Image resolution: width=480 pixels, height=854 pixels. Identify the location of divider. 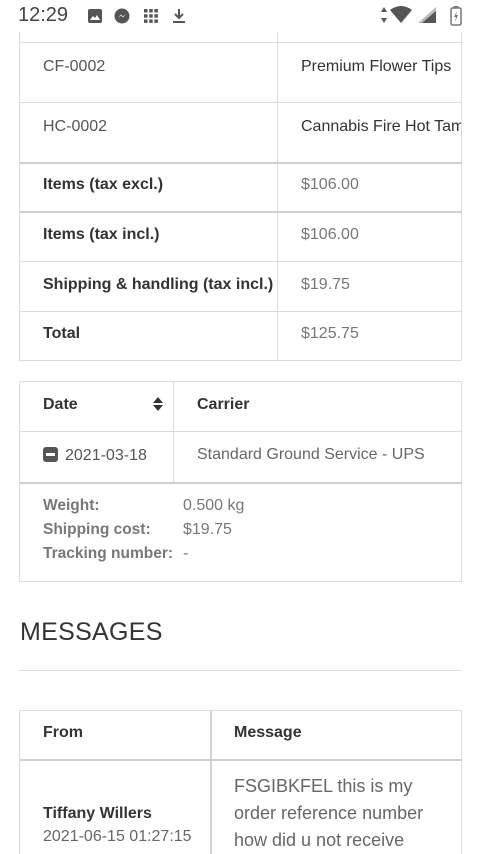
(240, 670).